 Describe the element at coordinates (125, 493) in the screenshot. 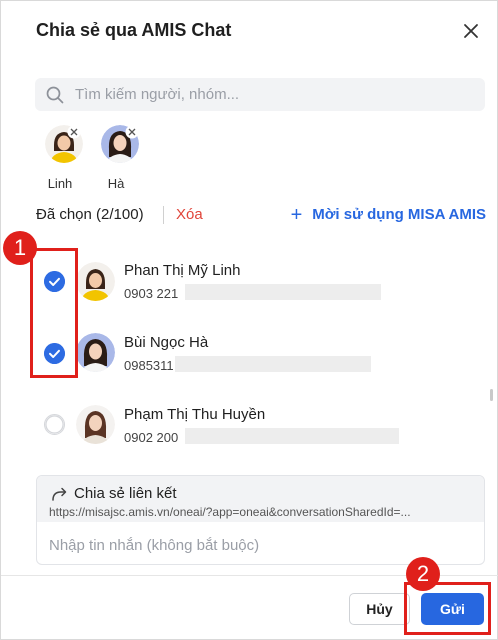

I see `share-link-title: Chia sẻ liên kết` at that location.